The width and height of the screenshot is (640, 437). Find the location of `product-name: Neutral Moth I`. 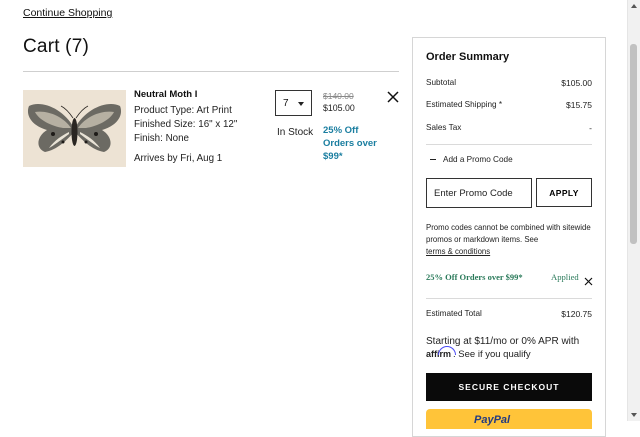

product-name: Neutral Moth I is located at coordinates (165, 94).